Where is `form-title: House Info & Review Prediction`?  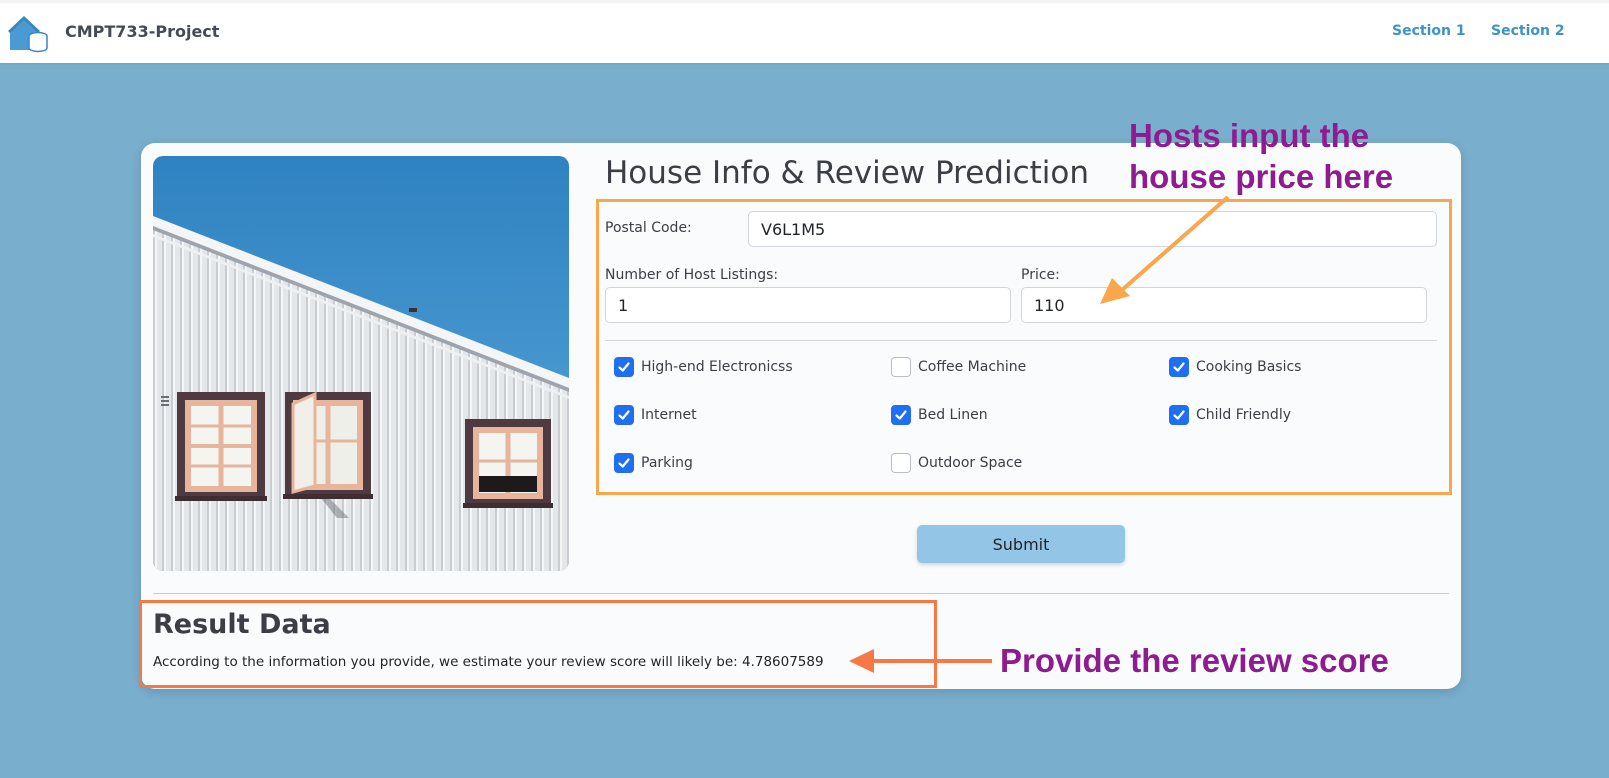 form-title: House Info & Review Prediction is located at coordinates (847, 173).